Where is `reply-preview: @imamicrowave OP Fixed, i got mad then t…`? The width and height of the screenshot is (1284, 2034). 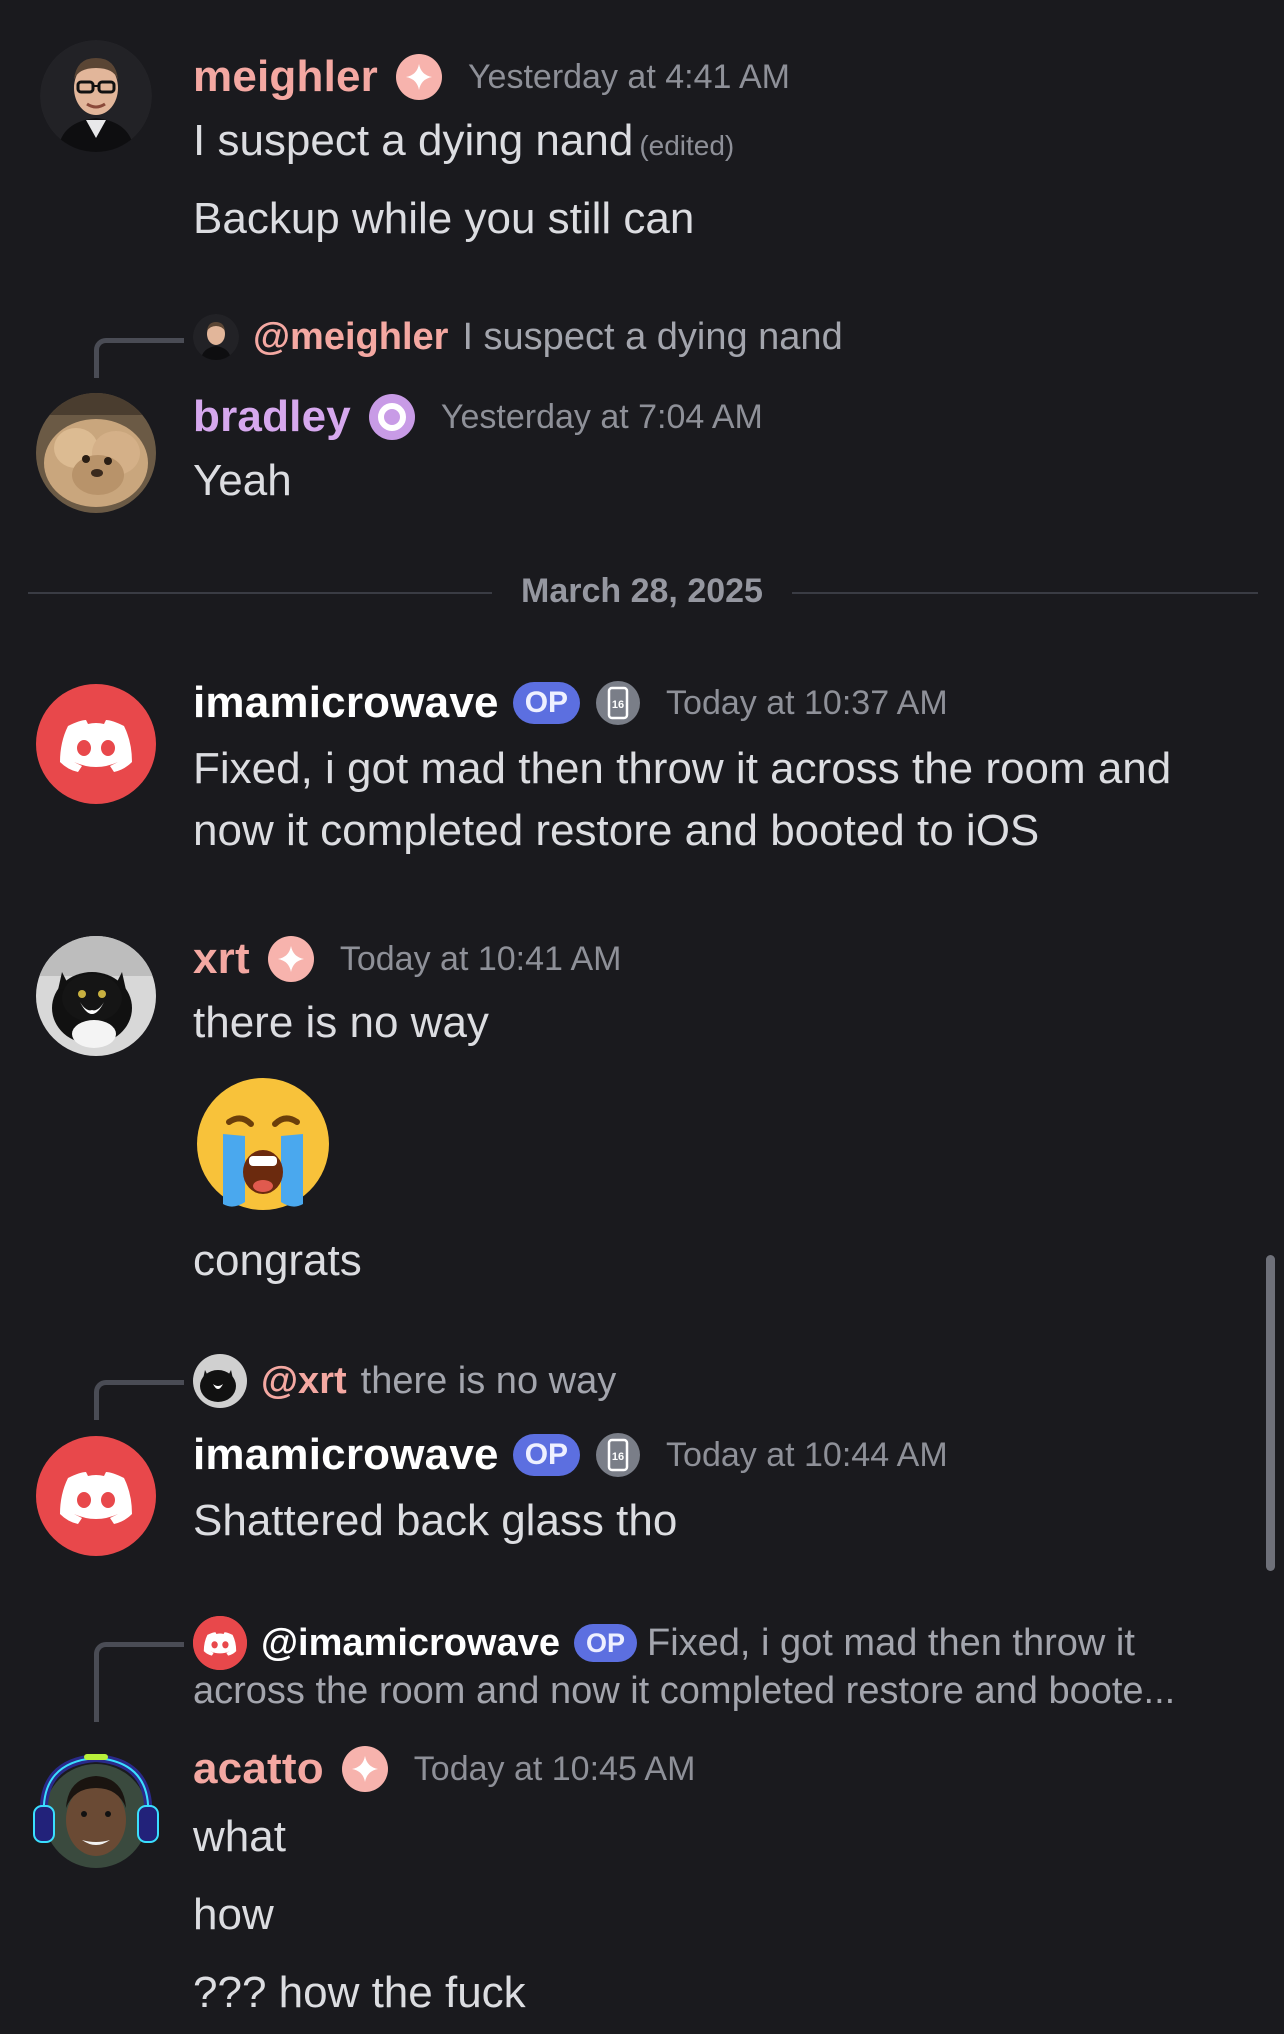
reply-preview: @imamicrowave OP Fixed, i got mad then t… is located at coordinates (664, 1643).